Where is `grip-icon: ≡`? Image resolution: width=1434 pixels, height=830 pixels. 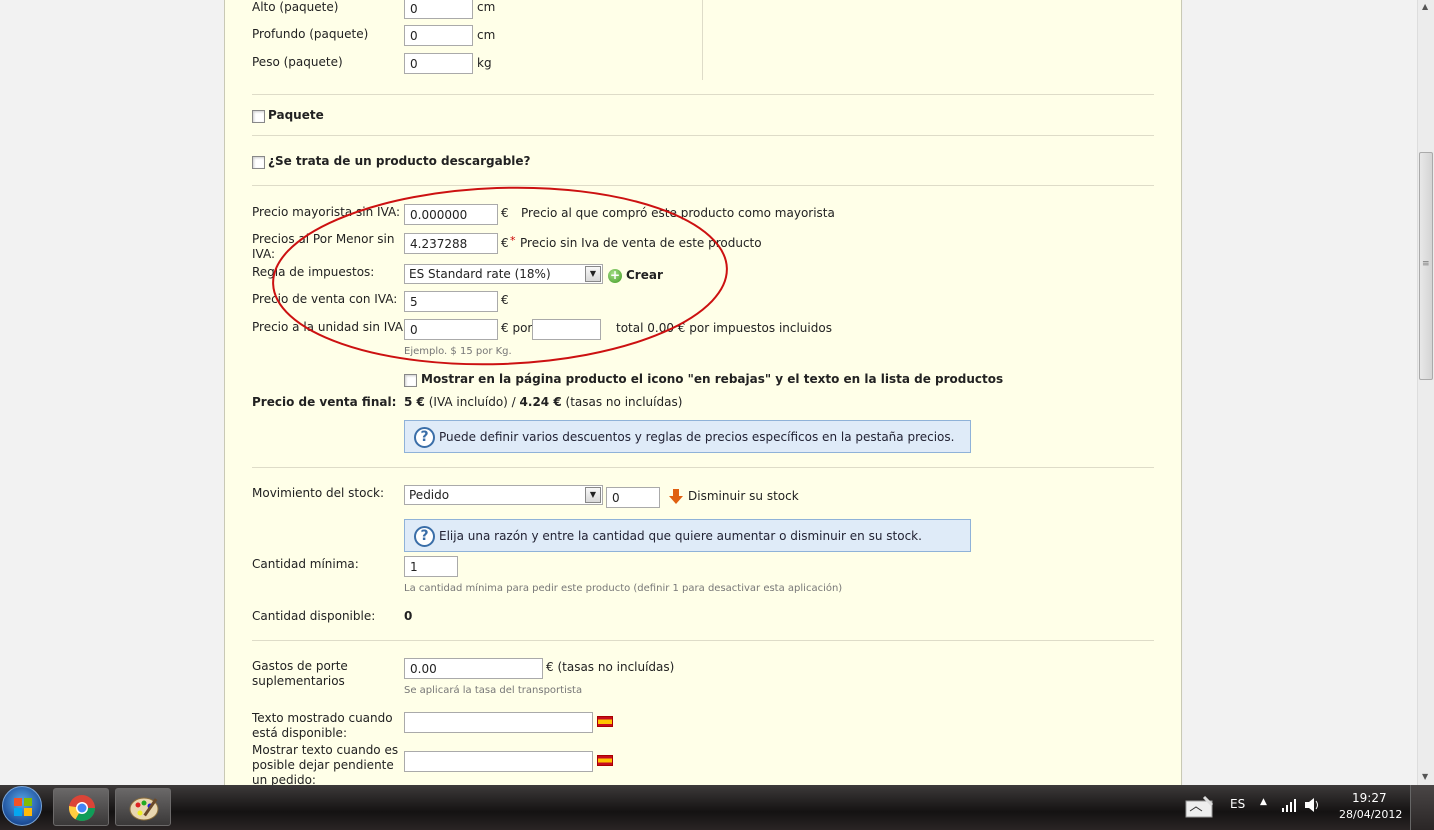 grip-icon: ≡ is located at coordinates (1426, 264).